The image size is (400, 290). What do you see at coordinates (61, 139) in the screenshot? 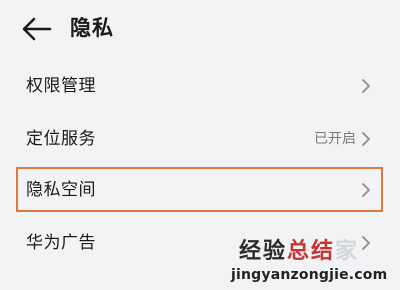
I see `settings-item-label: 定位服务` at bounding box center [61, 139].